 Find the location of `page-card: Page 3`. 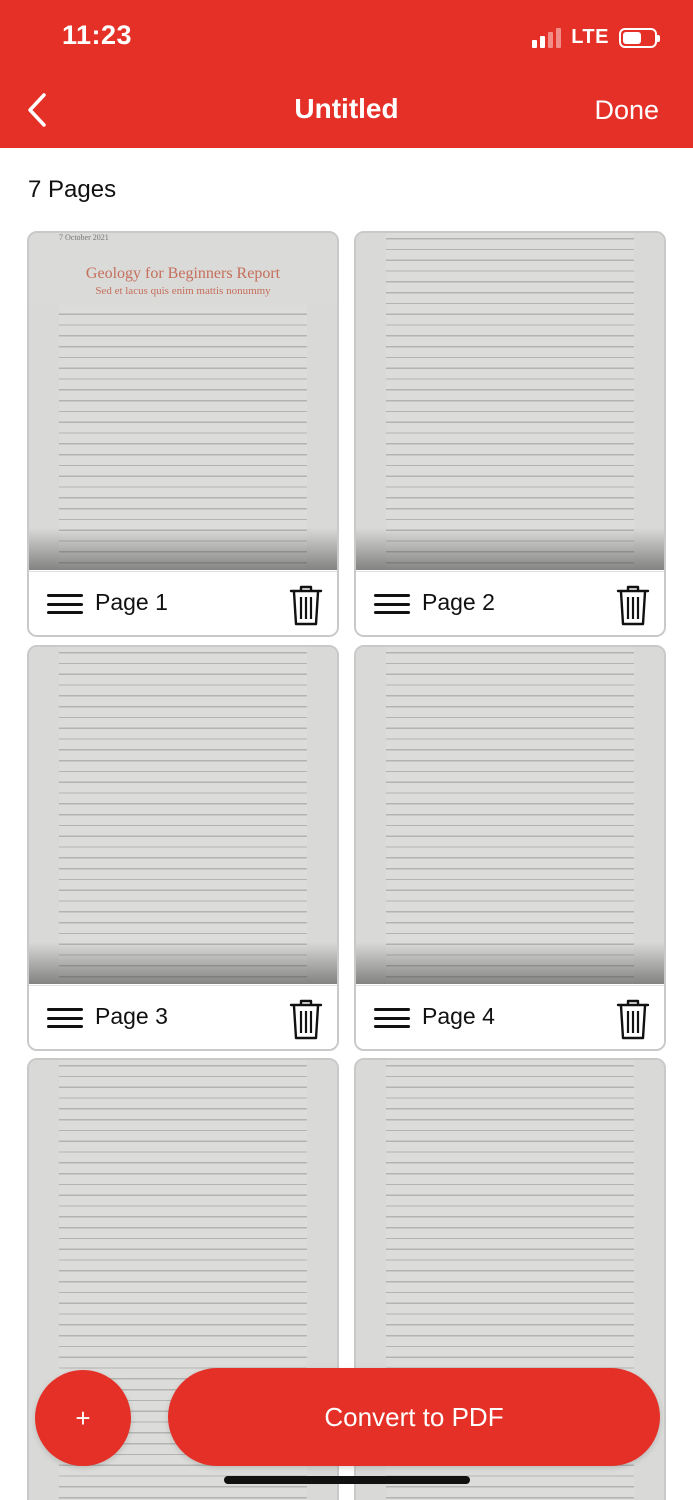

page-card: Page 3 is located at coordinates (183, 848).